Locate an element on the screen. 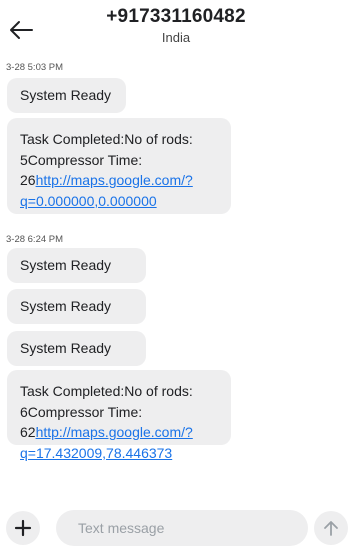 This screenshot has width=352, height=546. message-text-prefix: 26 is located at coordinates (28, 180).